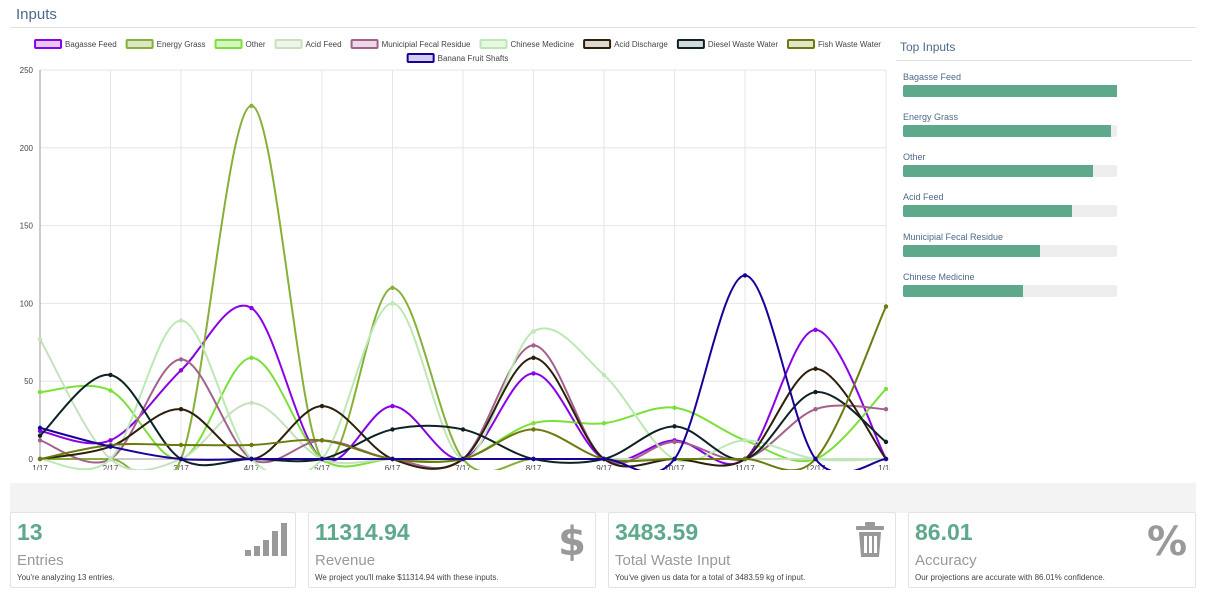 This screenshot has height=596, width=1206. Describe the element at coordinates (946, 560) in the screenshot. I see `accuracy-label: Accuracy` at that location.